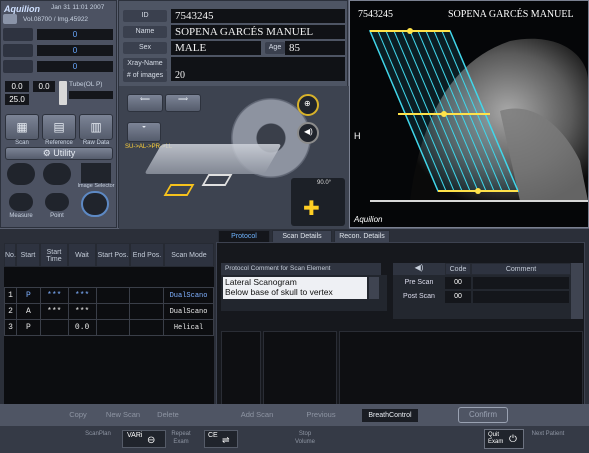 This screenshot has height=453, width=589. Describe the element at coordinates (59, 127) in the screenshot. I see `reference-tool-button: ▤` at that location.